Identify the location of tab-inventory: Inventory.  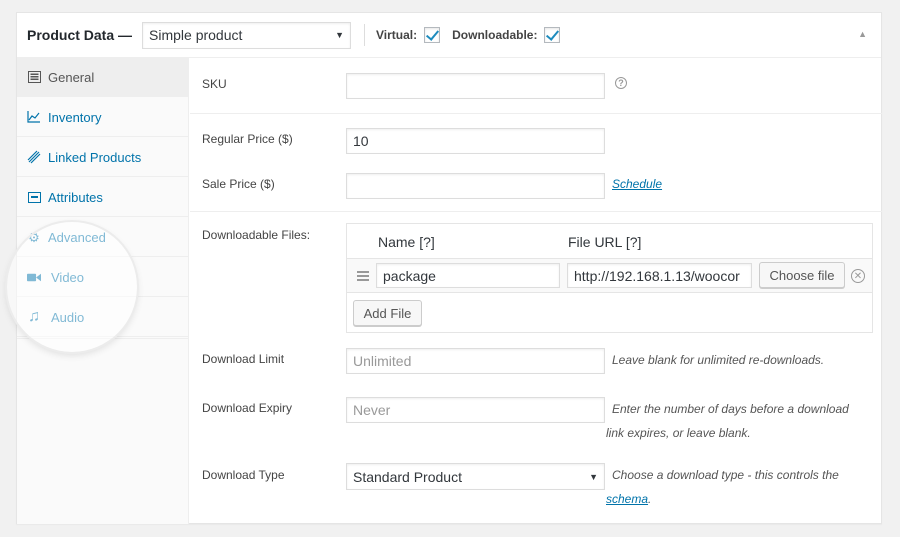
(103, 117).